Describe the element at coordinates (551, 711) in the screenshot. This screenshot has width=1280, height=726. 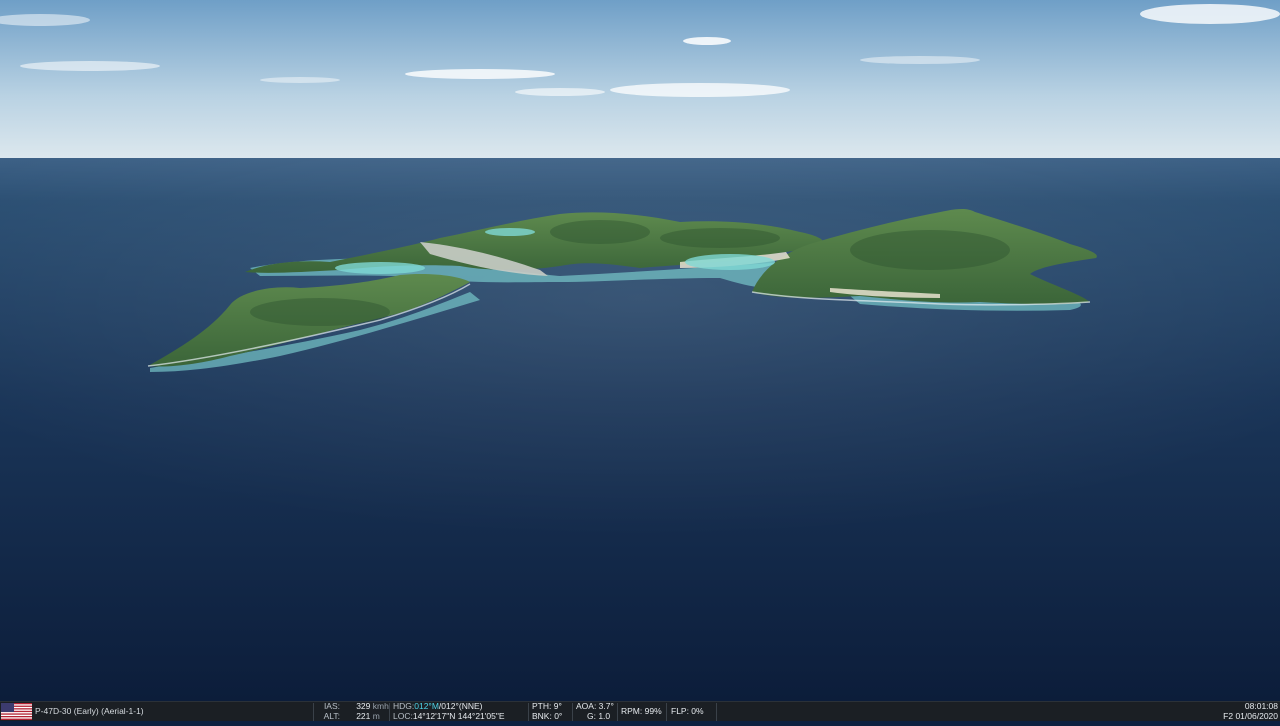
I see `attitude-block: PTH: 9° BNK: 0°` at that location.